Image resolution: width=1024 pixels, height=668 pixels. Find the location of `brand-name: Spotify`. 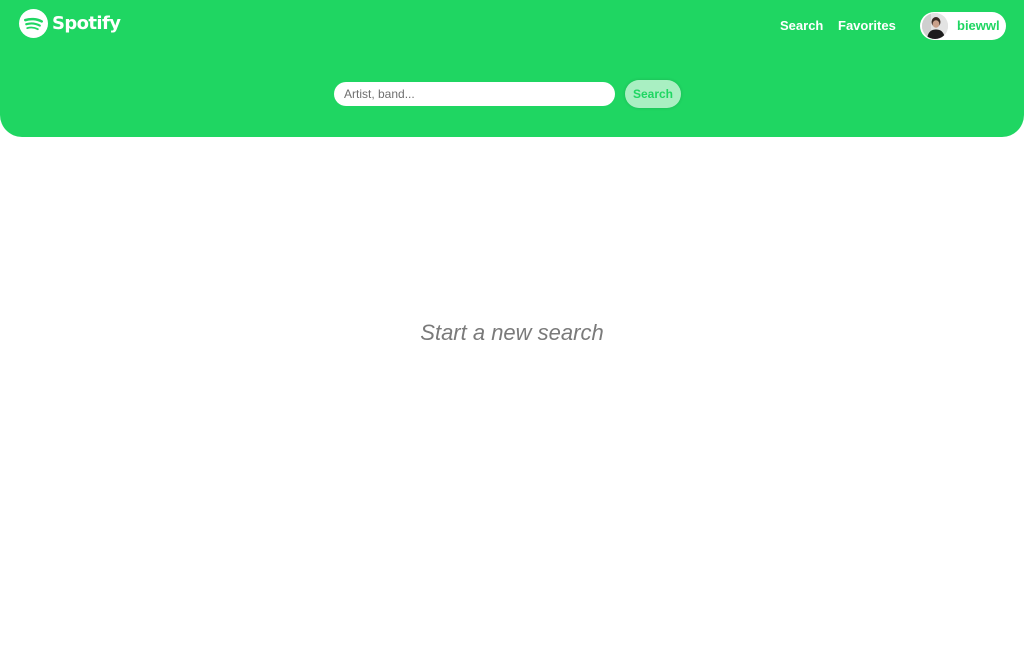

brand-name: Spotify is located at coordinates (86, 23).